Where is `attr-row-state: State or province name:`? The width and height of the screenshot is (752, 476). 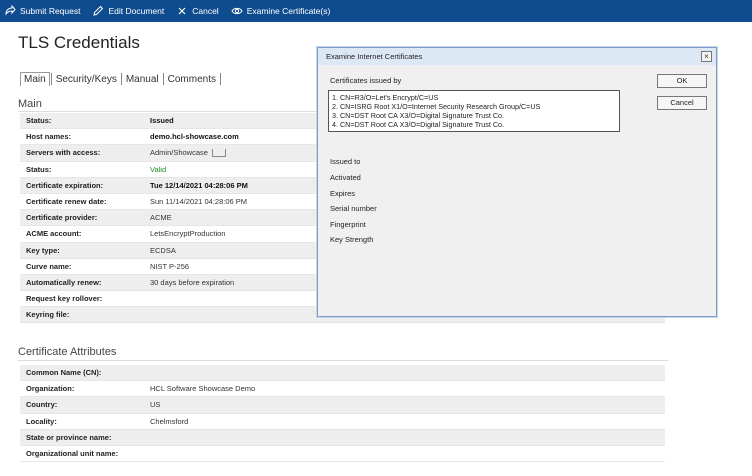 attr-row-state: State or province name: is located at coordinates (342, 437).